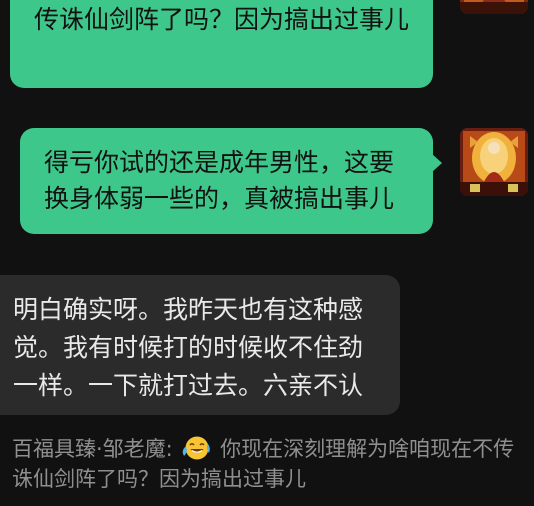  I want to click on bubble-tail, so click(437, 163).